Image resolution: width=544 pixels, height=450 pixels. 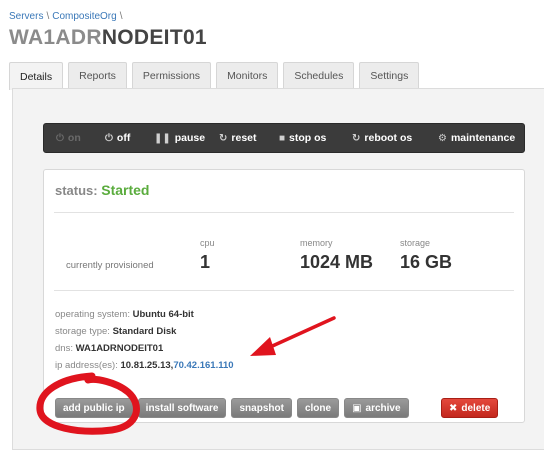 I want to click on dns-row: dns: WA1ADRNODEIT01, so click(x=144, y=348).